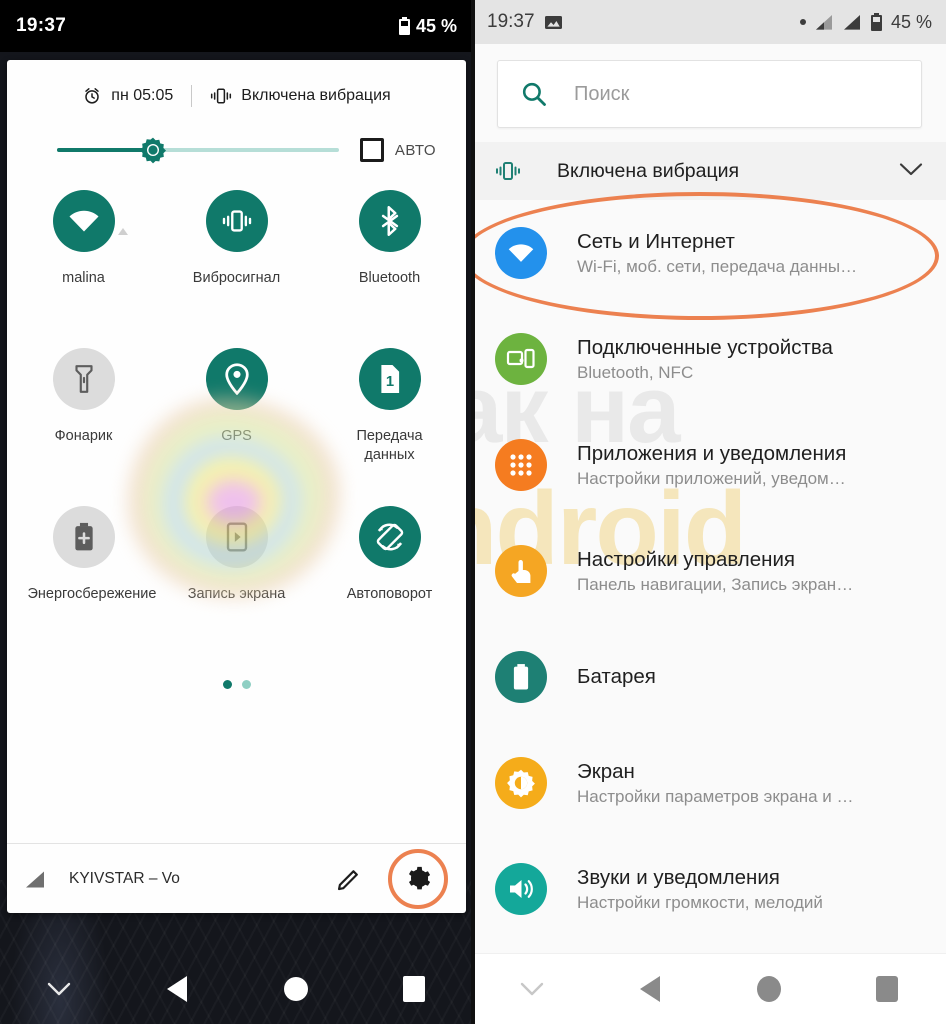  I want to click on tile-vibration: Вибросигнал, so click(236, 269).